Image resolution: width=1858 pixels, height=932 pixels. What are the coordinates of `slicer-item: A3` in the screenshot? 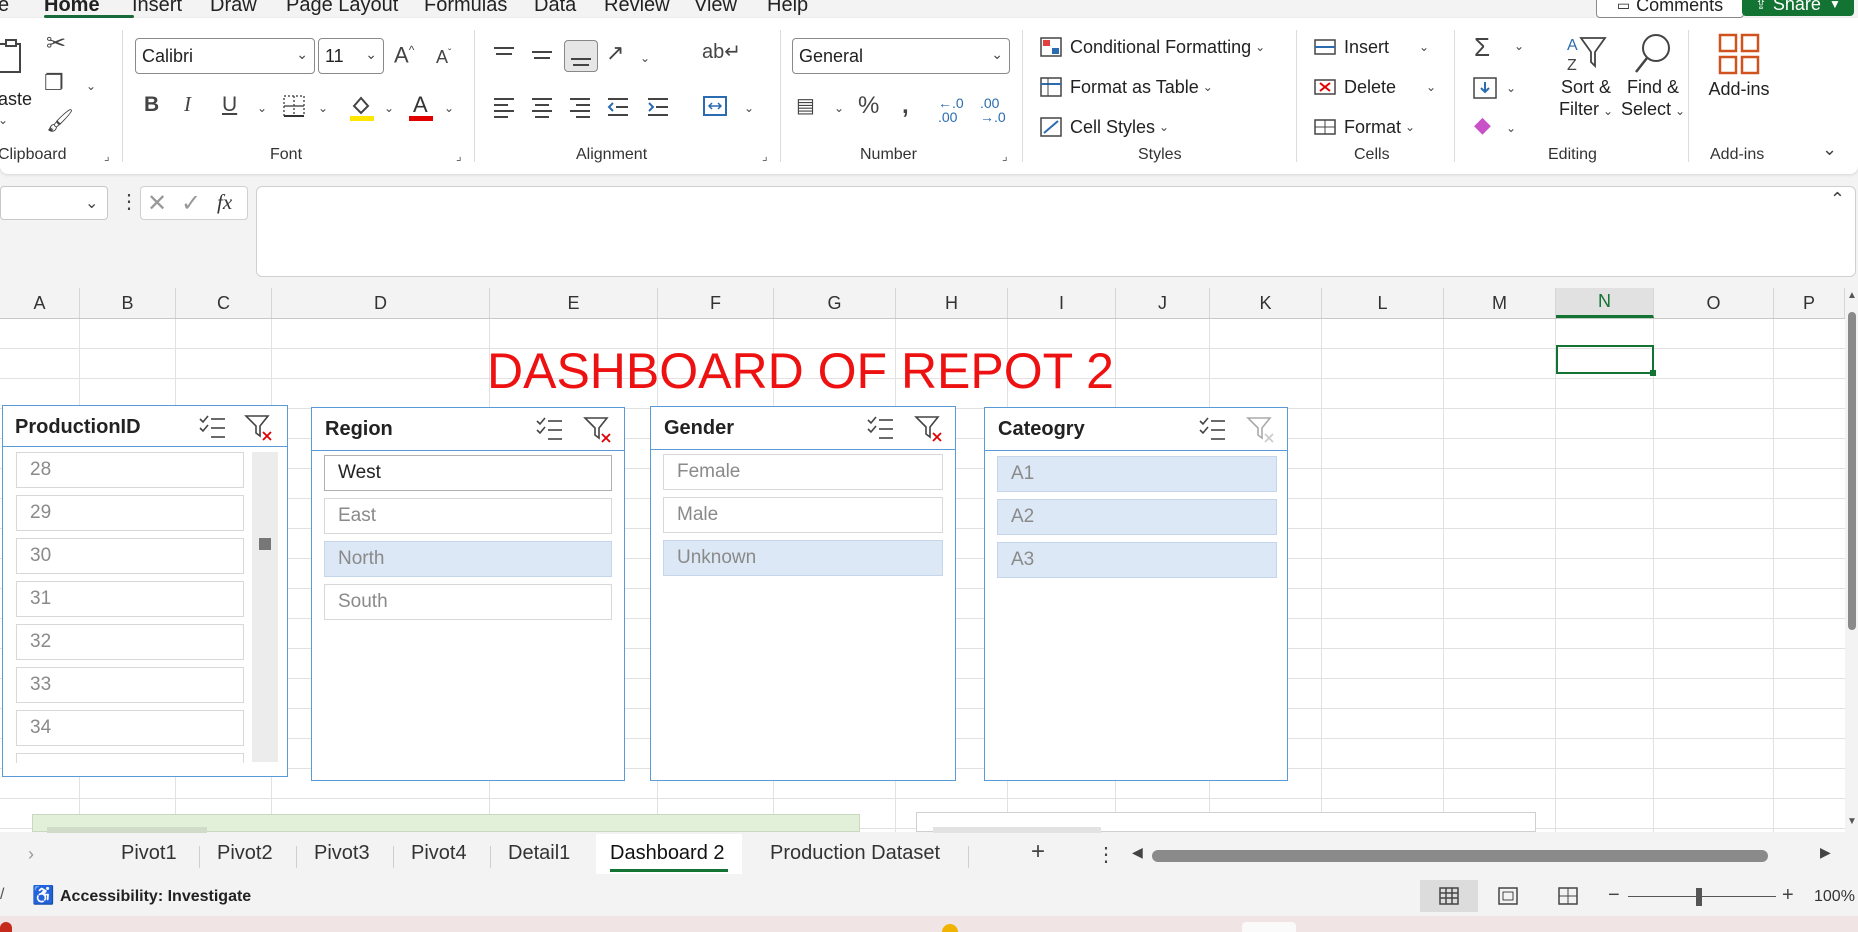 It's located at (1137, 560).